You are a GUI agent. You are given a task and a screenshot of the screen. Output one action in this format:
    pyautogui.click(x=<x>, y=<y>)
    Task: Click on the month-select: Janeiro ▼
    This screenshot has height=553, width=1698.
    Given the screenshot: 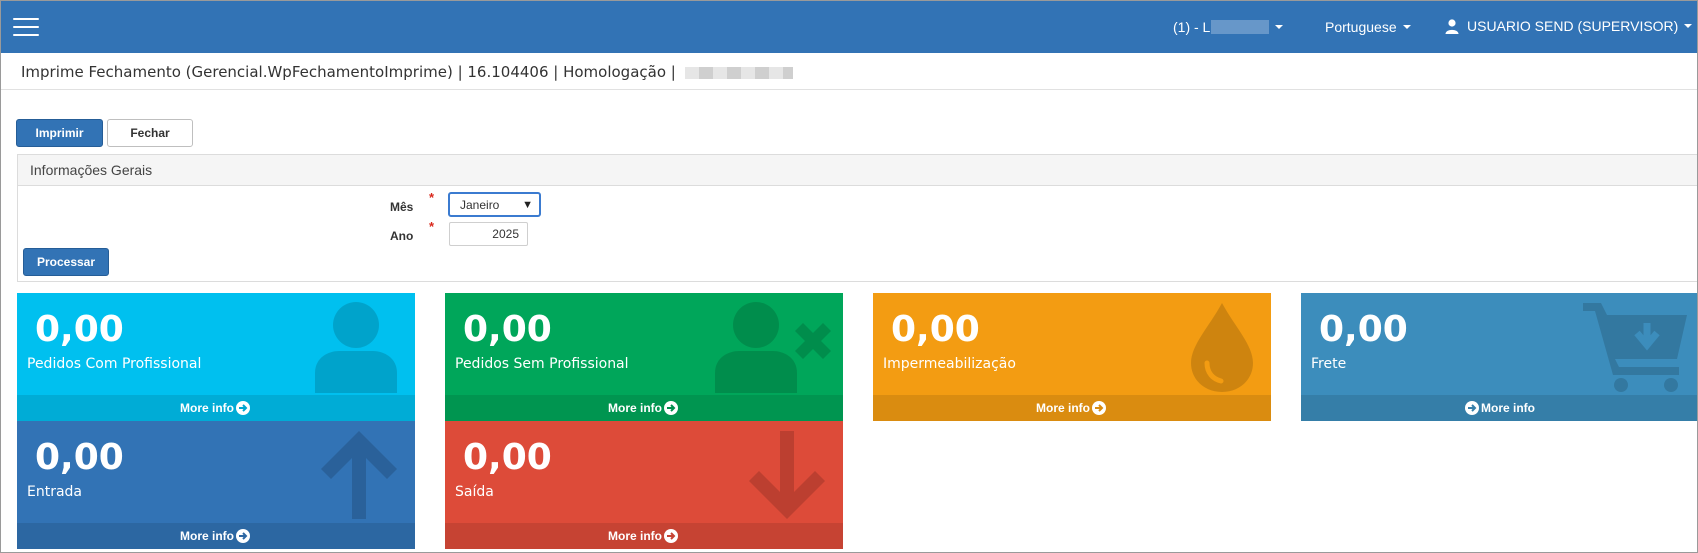 What is the action you would take?
    pyautogui.click(x=494, y=204)
    